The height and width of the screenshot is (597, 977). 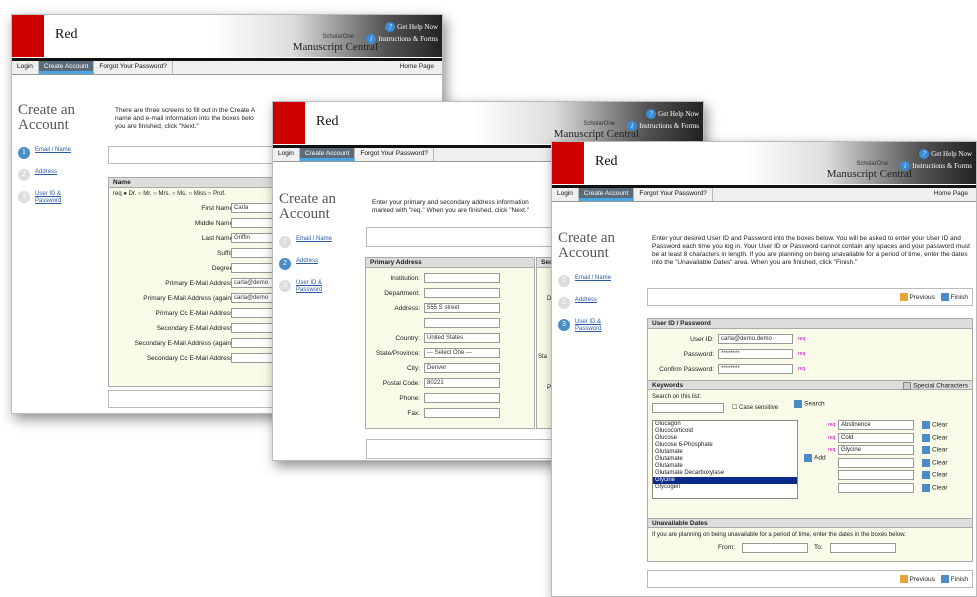 I want to click on list-item: Glutamate Decarboxylase, so click(x=725, y=473).